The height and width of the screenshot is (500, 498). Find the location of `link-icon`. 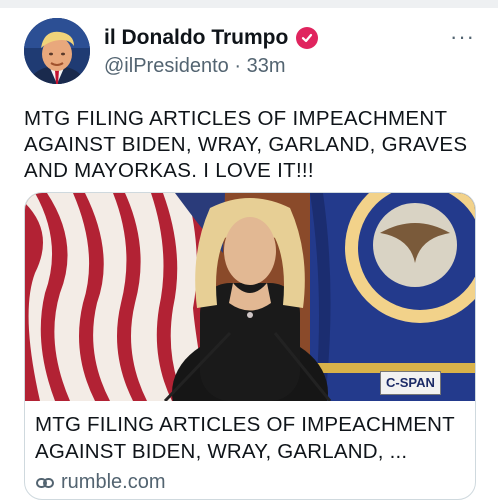

link-icon is located at coordinates (45, 482).